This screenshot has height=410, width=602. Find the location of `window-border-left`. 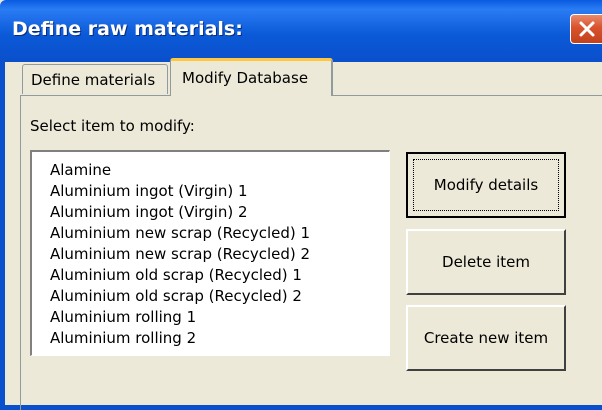

window-border-left is located at coordinates (2, 236).